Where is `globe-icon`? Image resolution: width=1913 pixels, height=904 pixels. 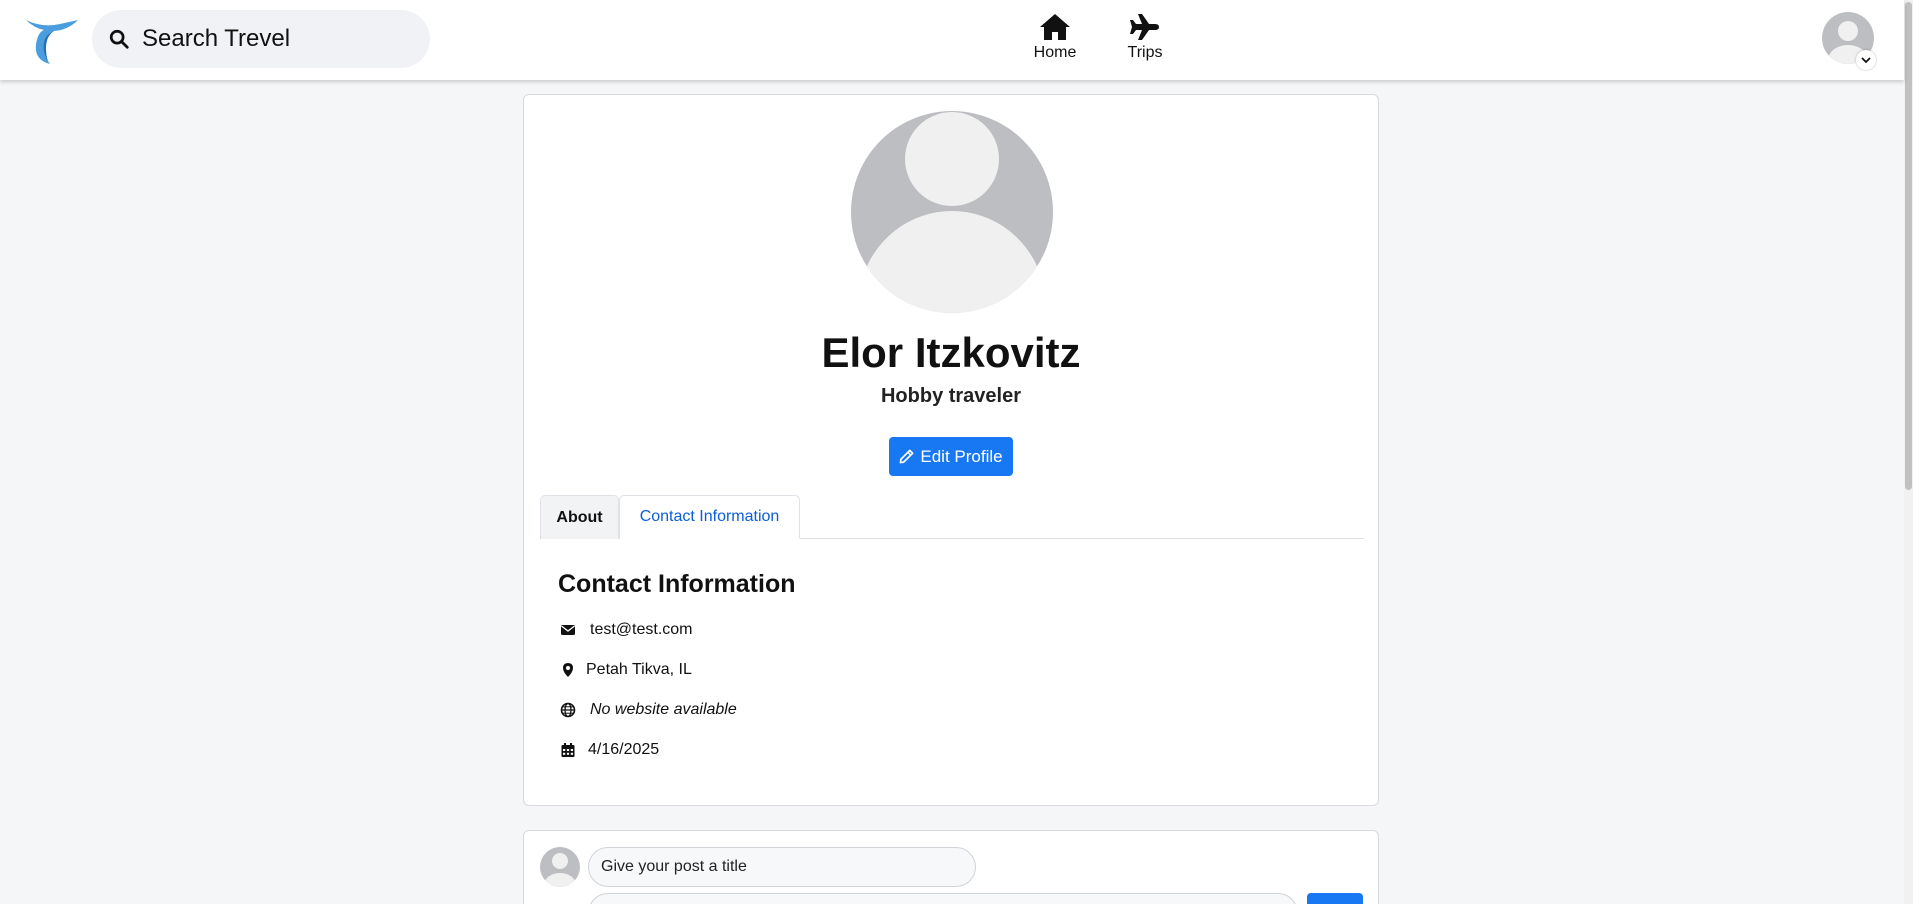 globe-icon is located at coordinates (568, 710).